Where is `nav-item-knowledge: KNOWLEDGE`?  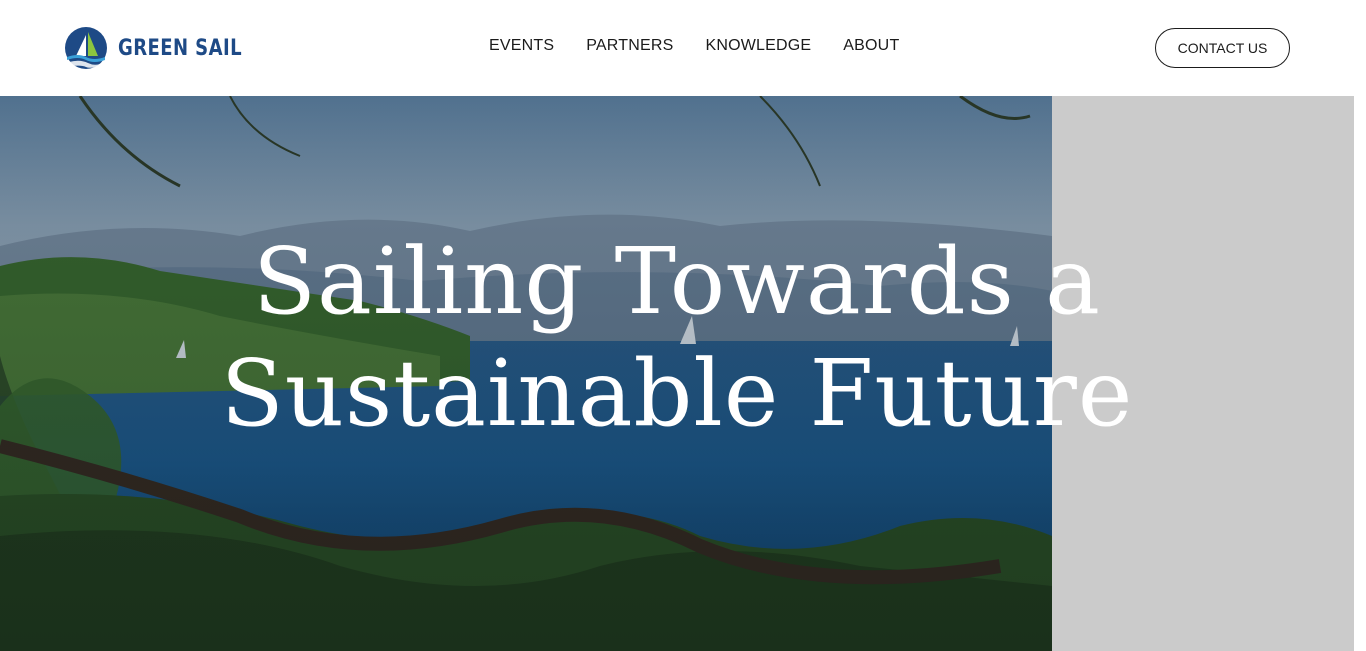 nav-item-knowledge: KNOWLEDGE is located at coordinates (758, 46).